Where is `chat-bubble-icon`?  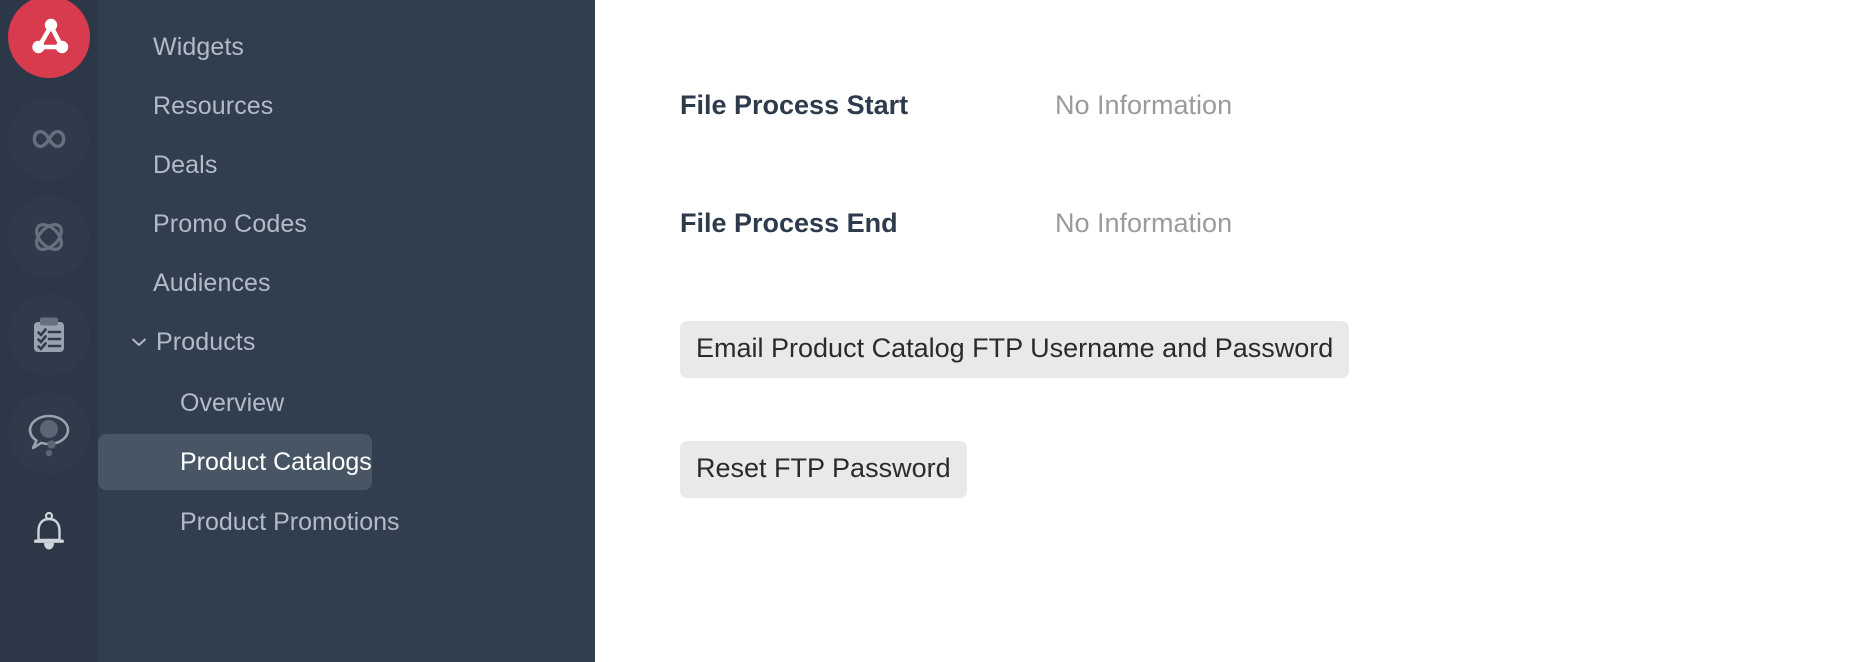 chat-bubble-icon is located at coordinates (49, 435).